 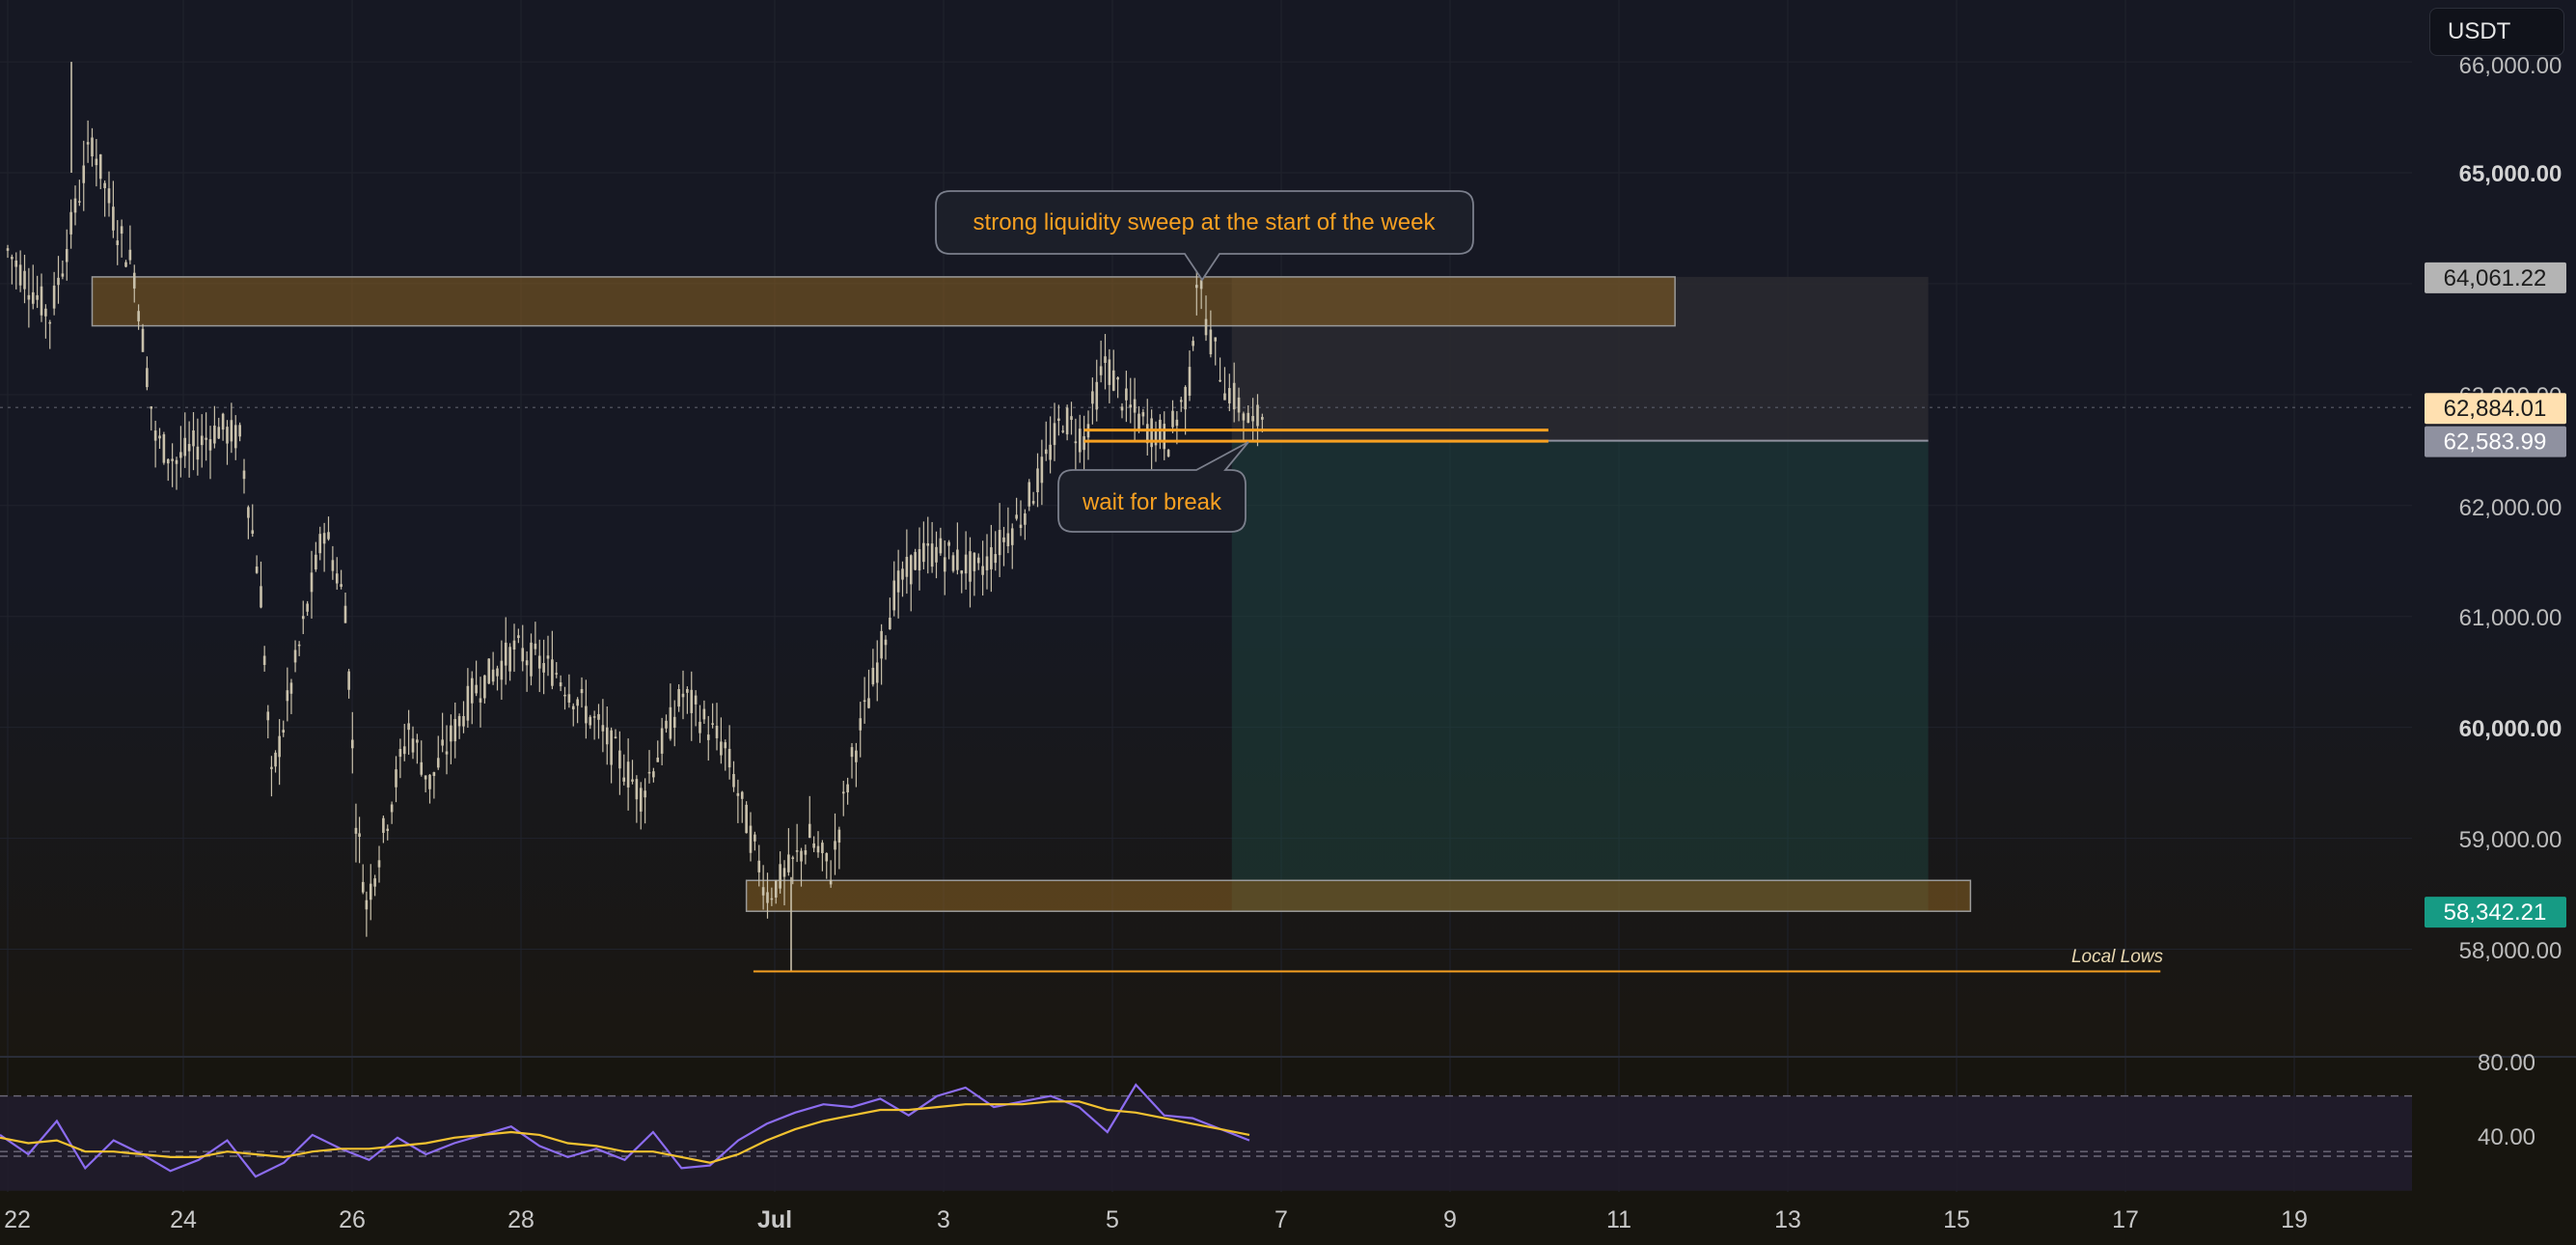 I want to click on x-tick-label: 9, so click(x=1450, y=1219).